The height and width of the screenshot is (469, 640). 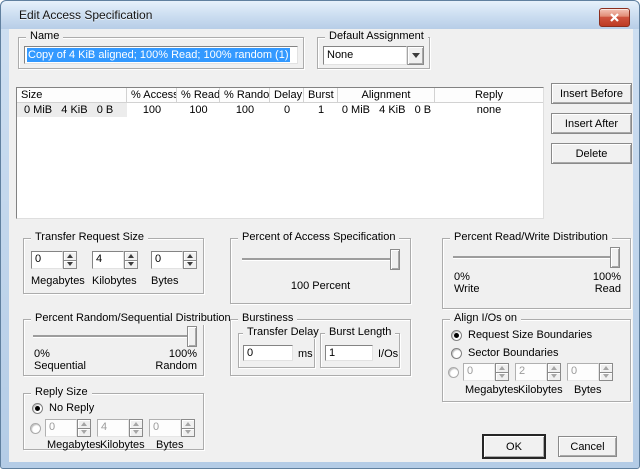 I want to click on trs-kilobytes-spinner: 4, so click(x=115, y=260).